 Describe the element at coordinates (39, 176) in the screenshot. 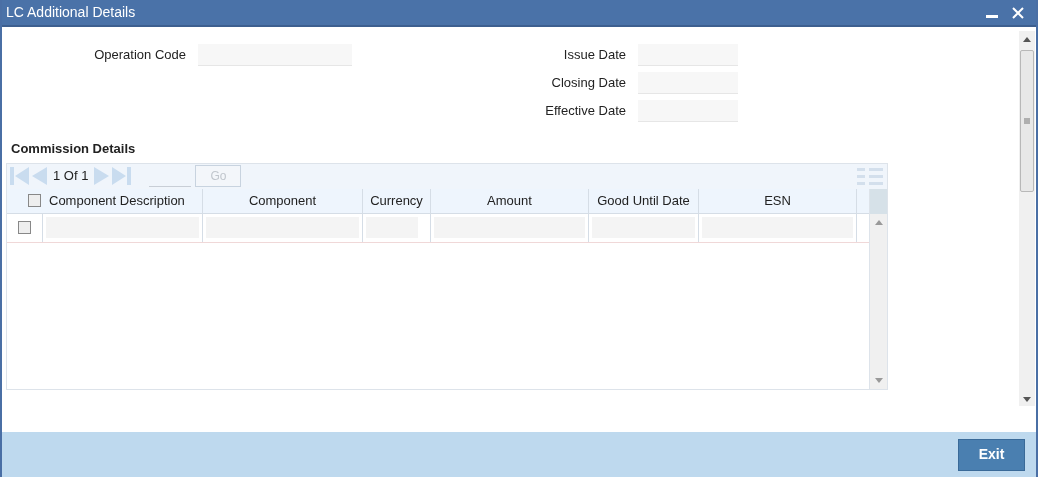

I see `previous-page-icon` at that location.